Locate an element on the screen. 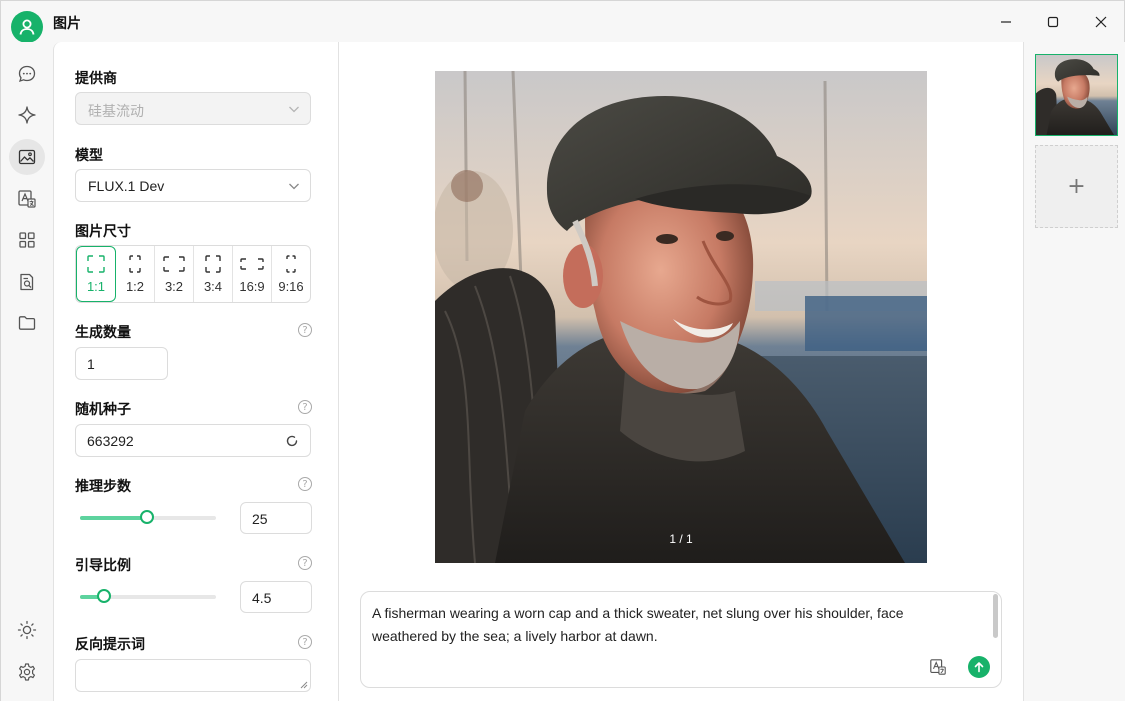  close-button is located at coordinates (1101, 22).